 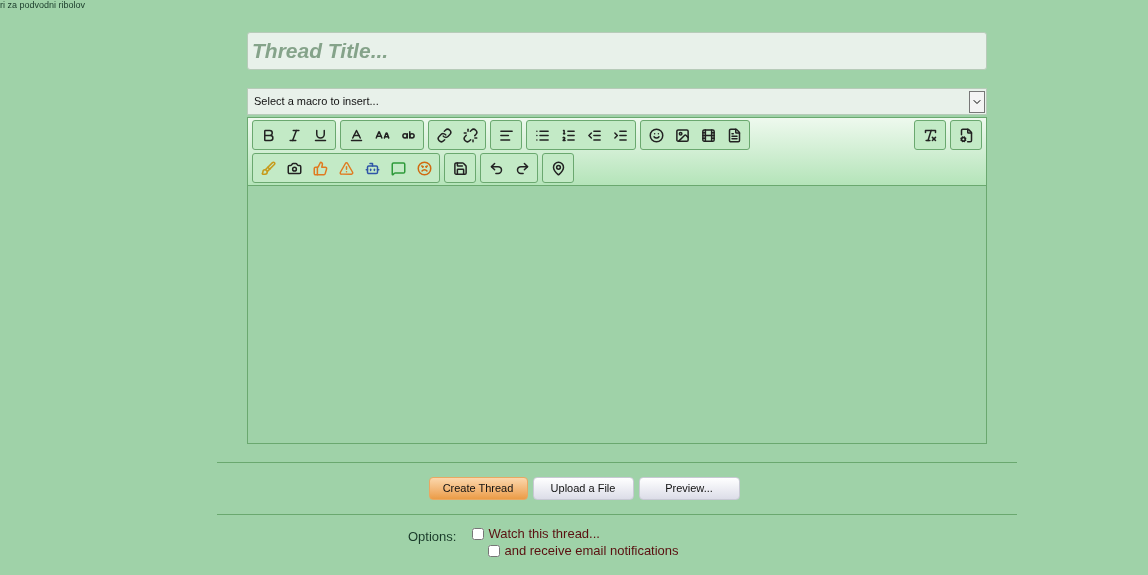 I want to click on secondary-button: Upload a File, so click(x=583, y=488).